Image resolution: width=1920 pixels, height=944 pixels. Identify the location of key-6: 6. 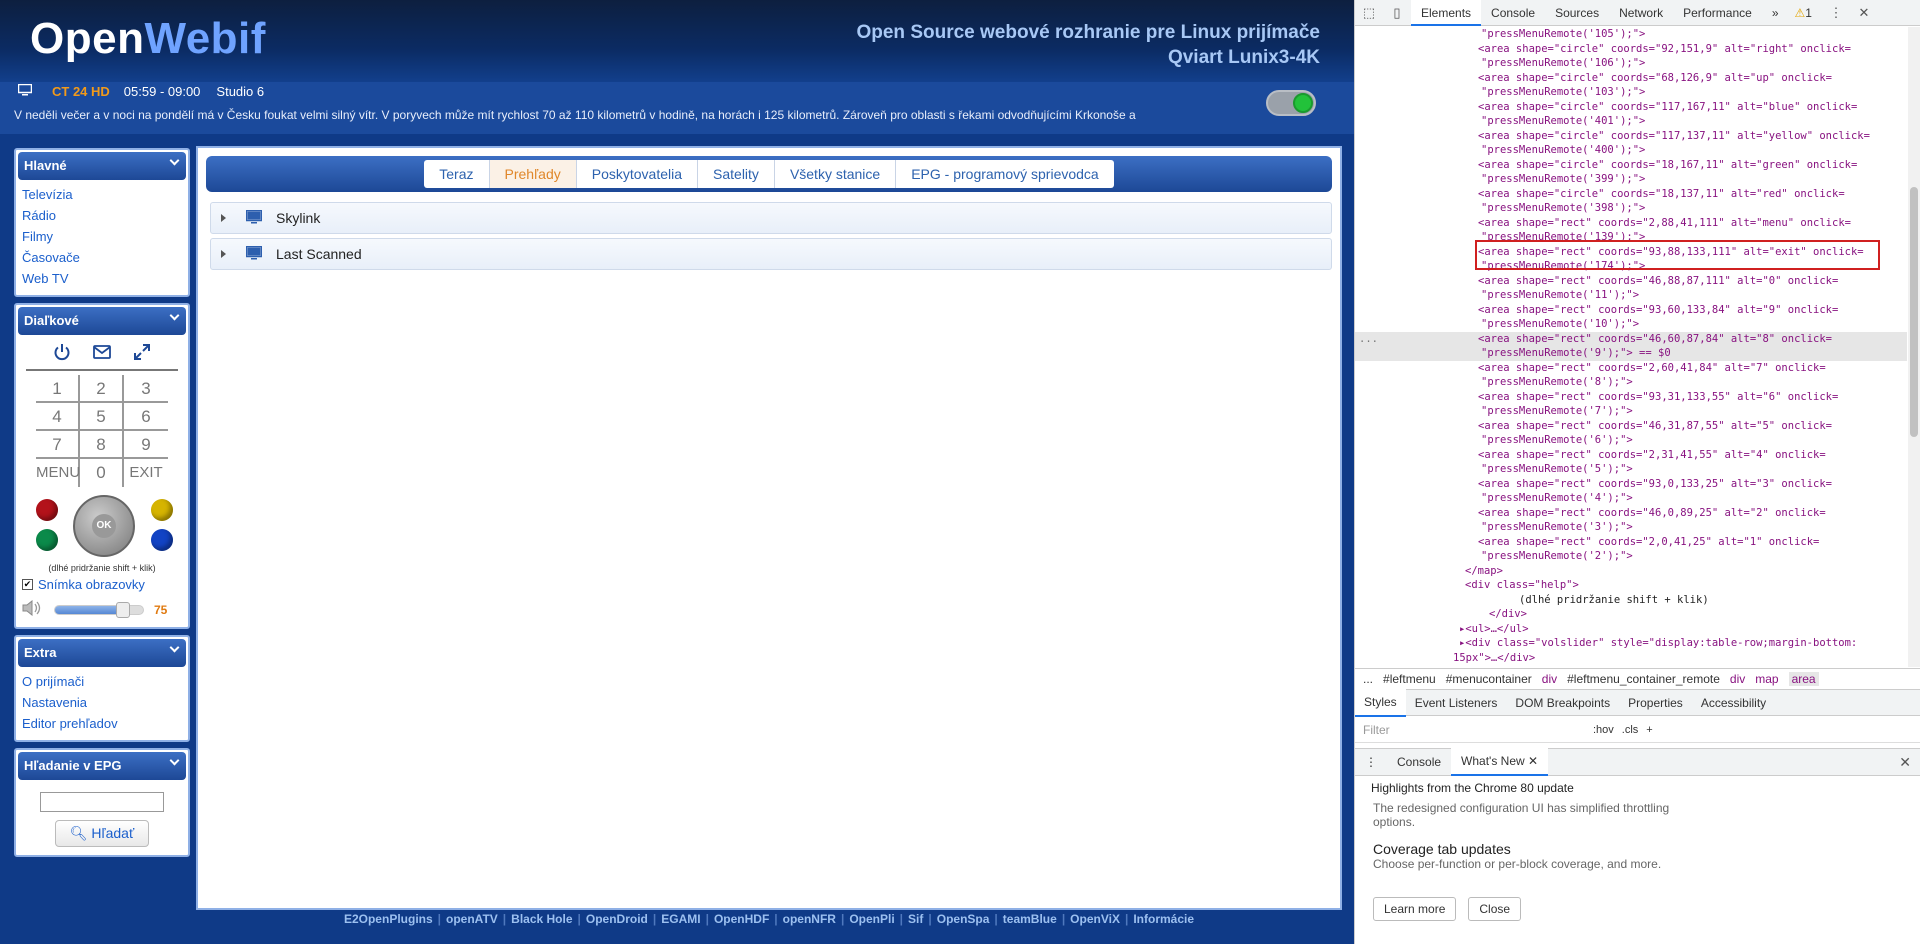
(146, 417).